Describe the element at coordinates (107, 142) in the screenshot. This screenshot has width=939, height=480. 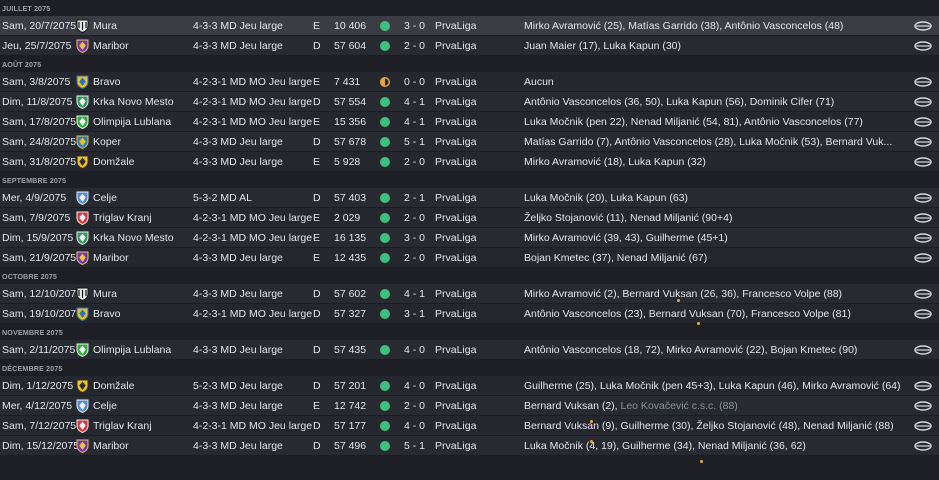
I see `opponent-link: Koper` at that location.